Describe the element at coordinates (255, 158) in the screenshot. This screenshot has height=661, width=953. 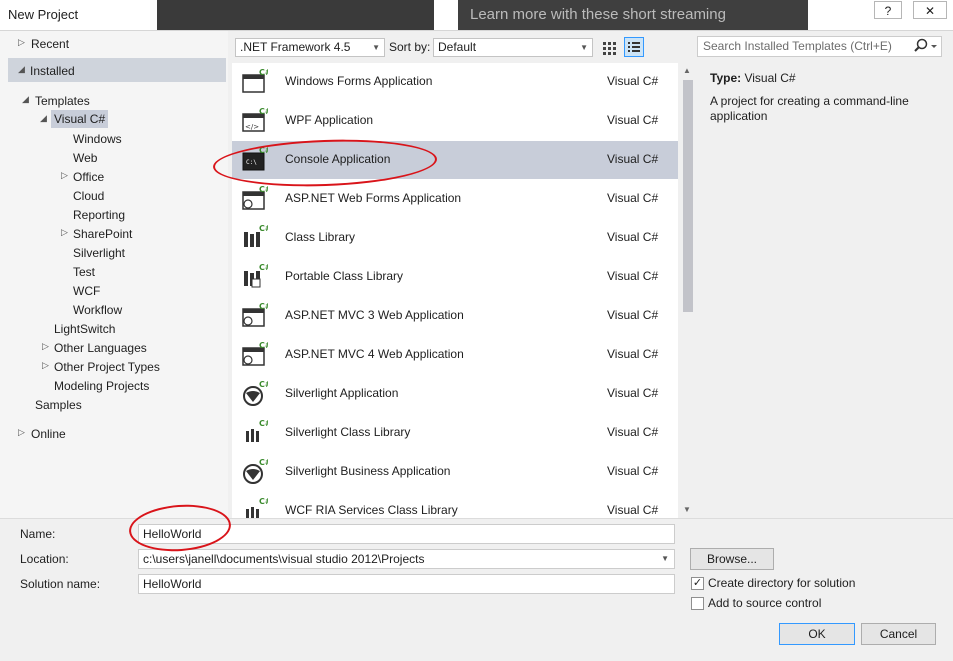
I see `console-icon: C:\ C#` at that location.